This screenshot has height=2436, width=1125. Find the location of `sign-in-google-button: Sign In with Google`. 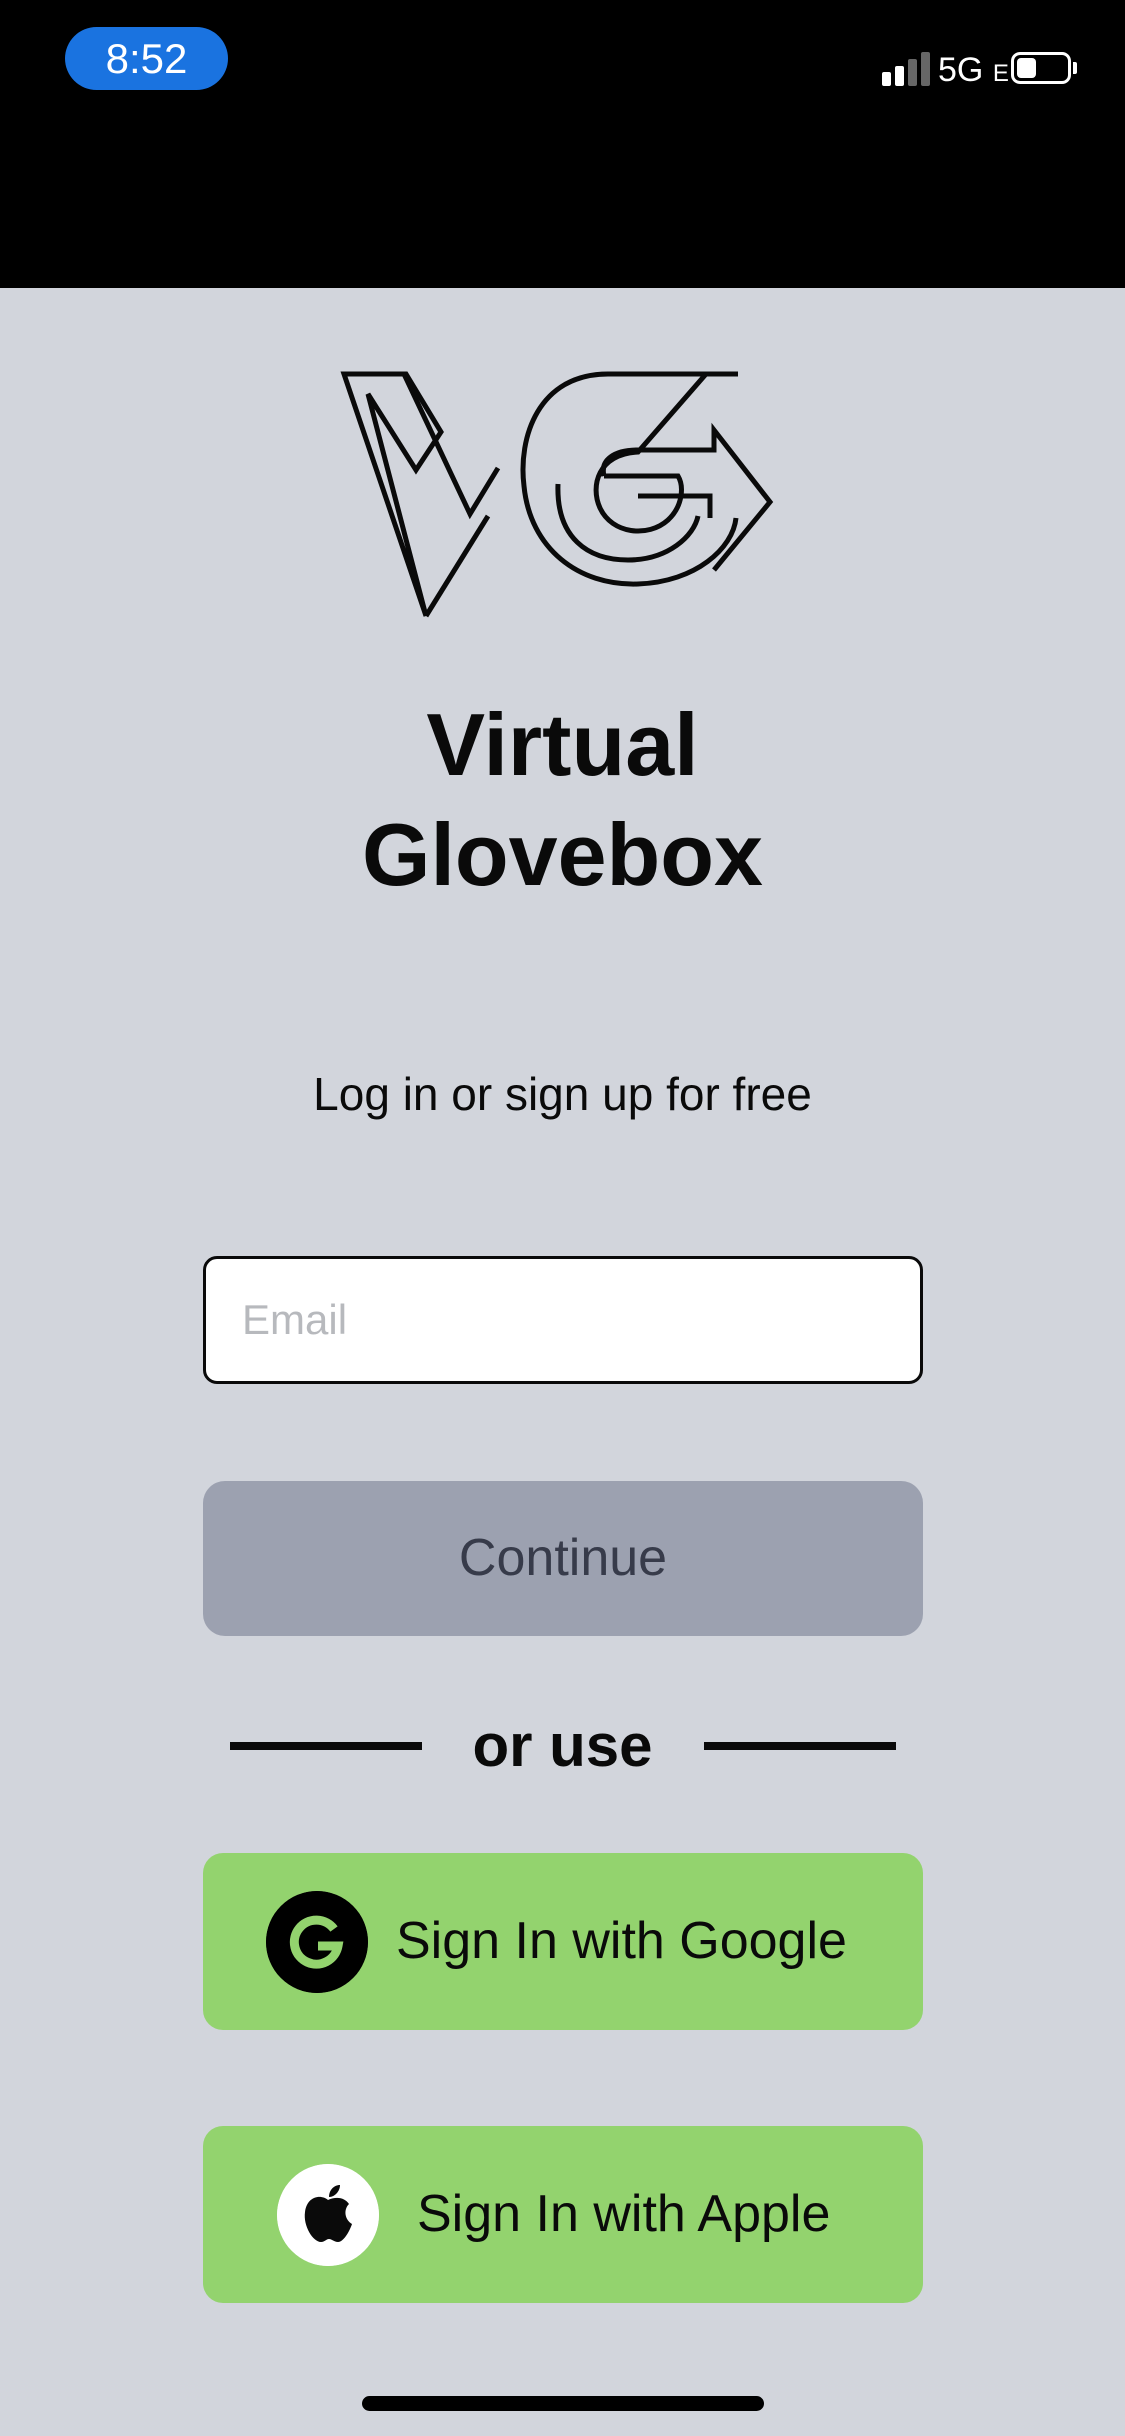

sign-in-google-button: Sign In with Google is located at coordinates (563, 1941).